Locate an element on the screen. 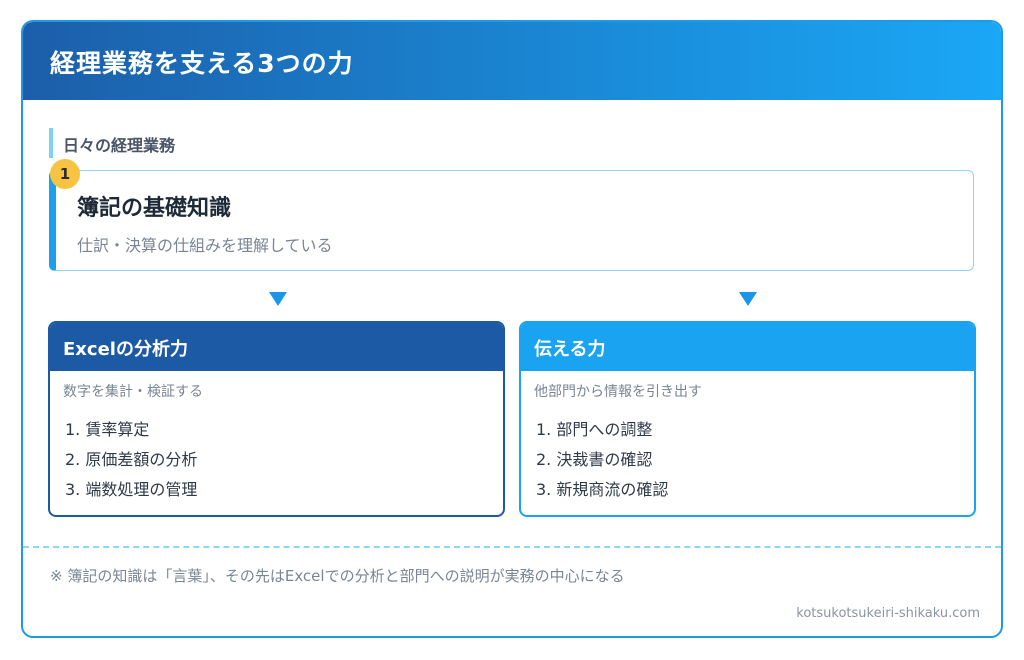 This screenshot has height=660, width=1024. list-item: 1. 賃率算定 is located at coordinates (107, 429).